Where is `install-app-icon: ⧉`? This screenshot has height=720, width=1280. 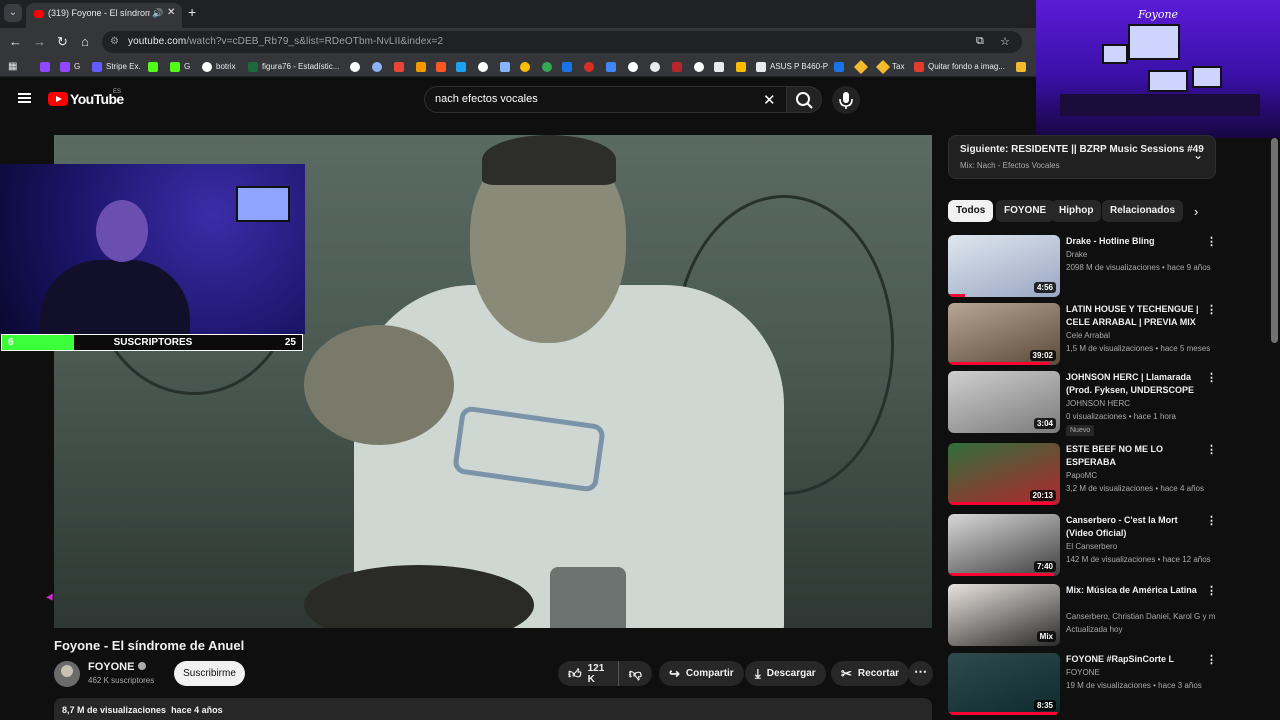
install-app-icon: ⧉ is located at coordinates (980, 41).